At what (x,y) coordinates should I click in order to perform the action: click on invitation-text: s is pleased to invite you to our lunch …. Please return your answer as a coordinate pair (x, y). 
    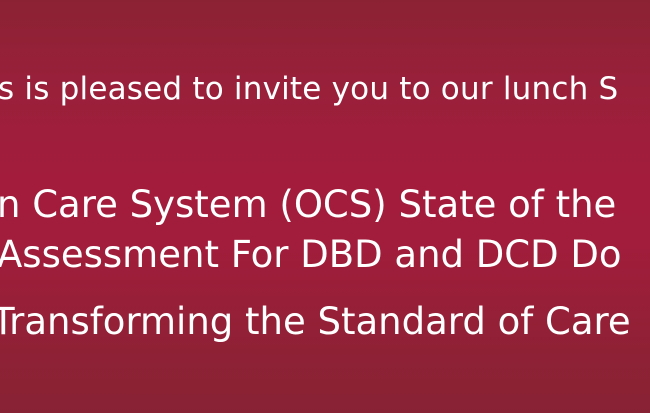
    Looking at the image, I should click on (309, 89).